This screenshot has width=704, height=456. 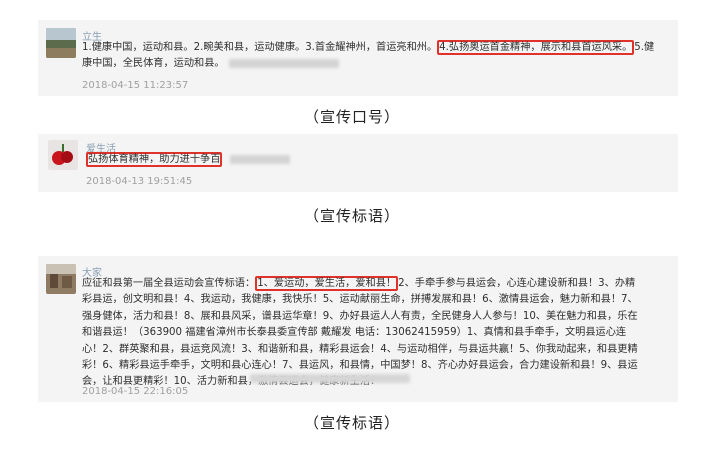 What do you see at coordinates (135, 391) in the screenshot?
I see `timestamp: 2018-04-15 22:16:05` at bounding box center [135, 391].